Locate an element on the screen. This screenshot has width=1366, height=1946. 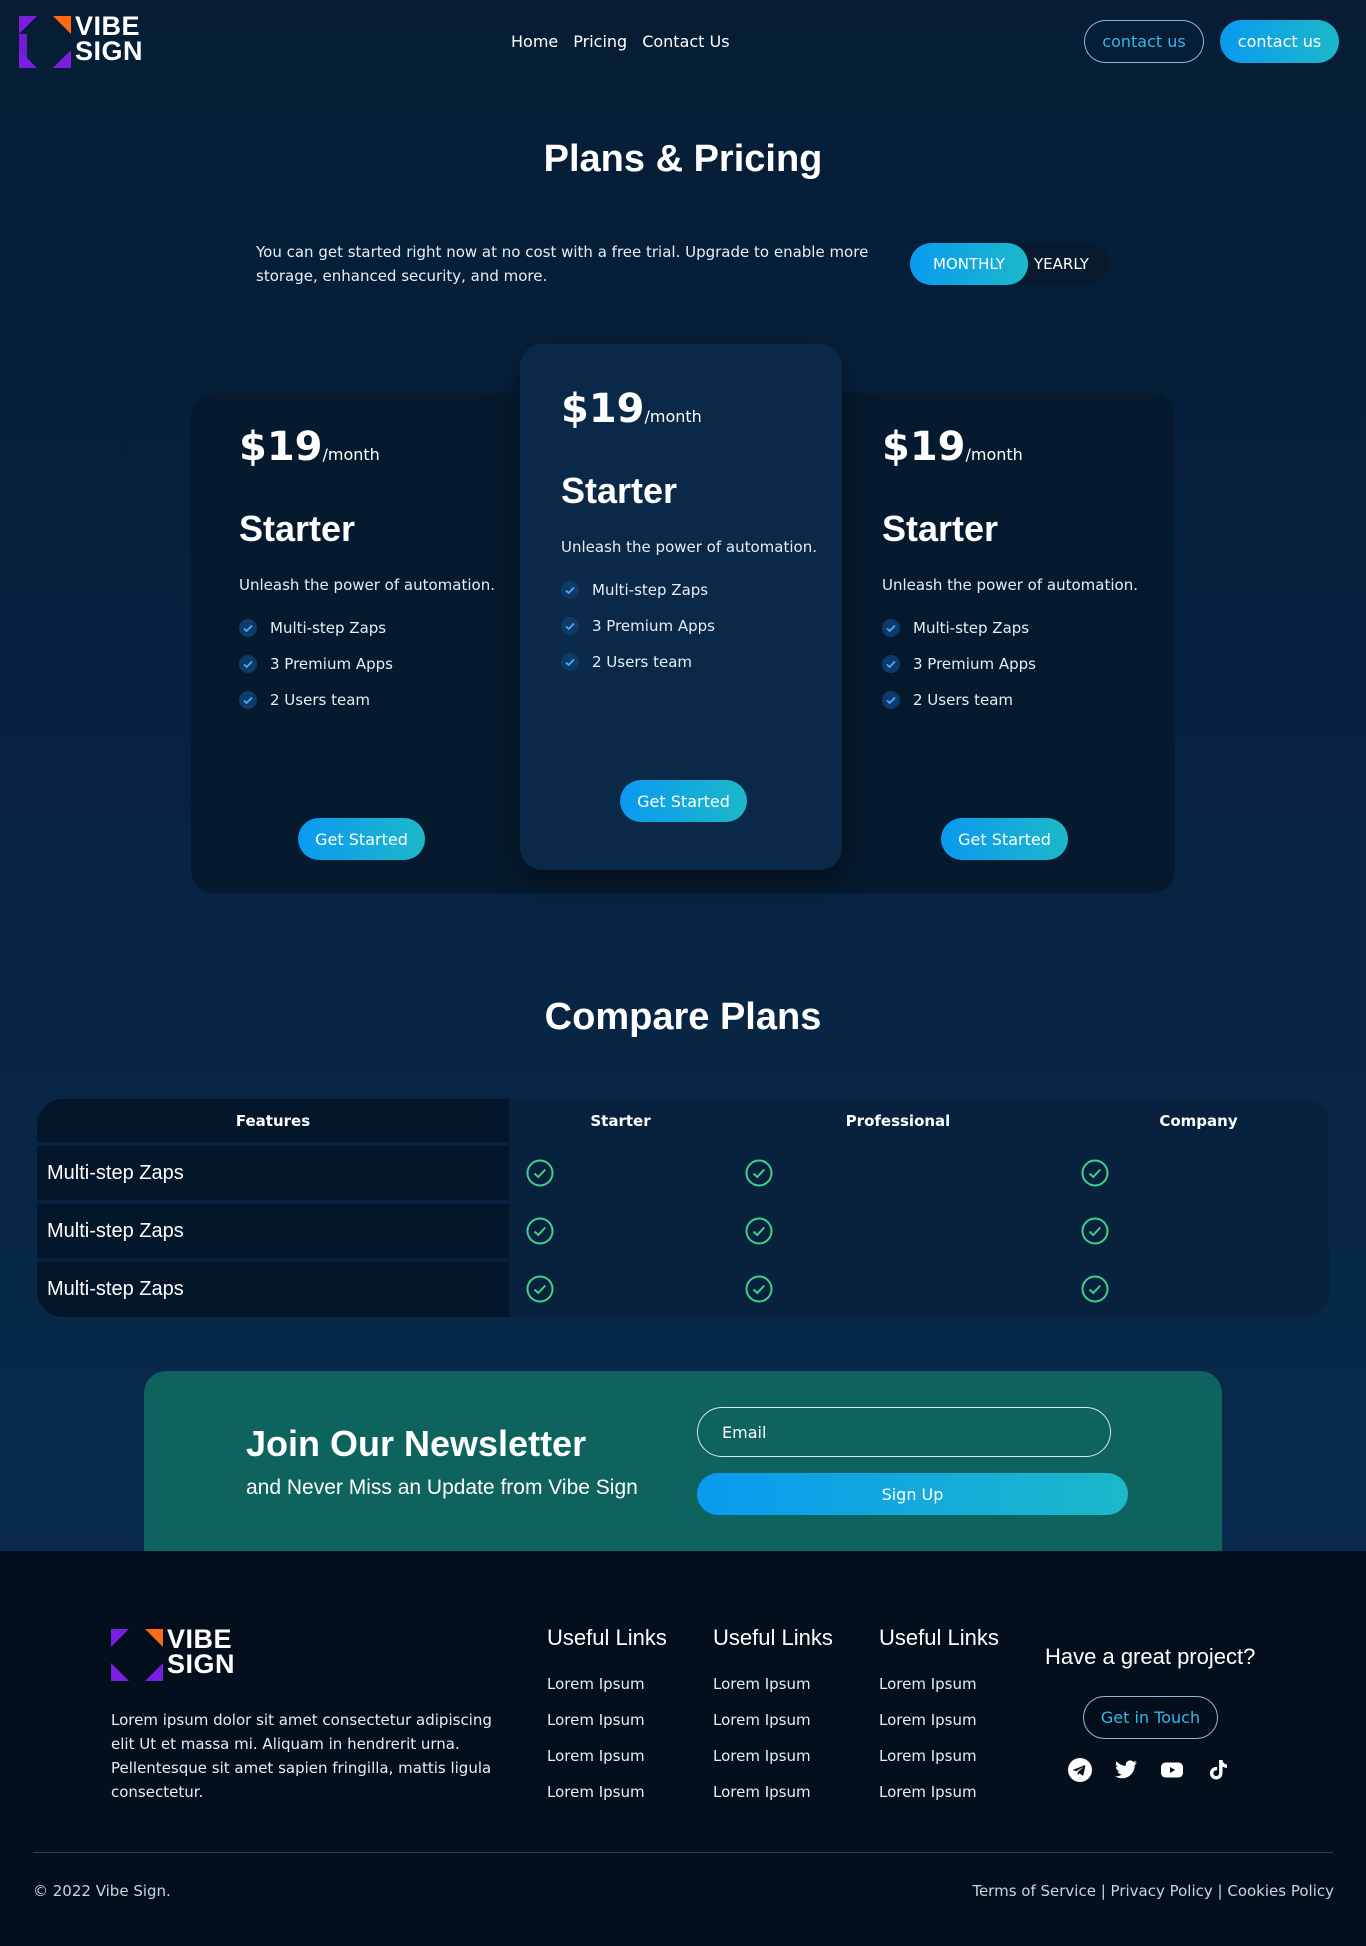
card-3-get-started-button: Get Started is located at coordinates (1004, 839).